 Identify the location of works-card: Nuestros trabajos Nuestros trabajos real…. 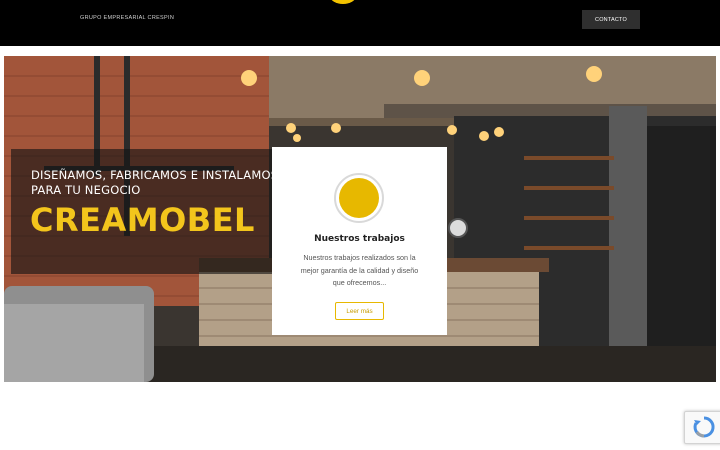
(359, 241).